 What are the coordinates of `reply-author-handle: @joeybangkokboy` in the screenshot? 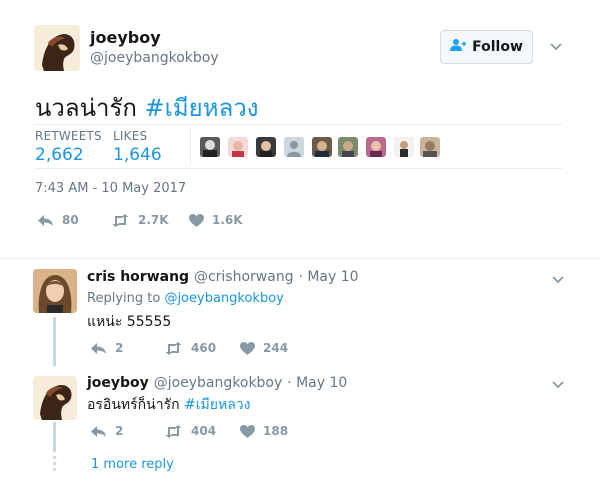 It's located at (218, 383).